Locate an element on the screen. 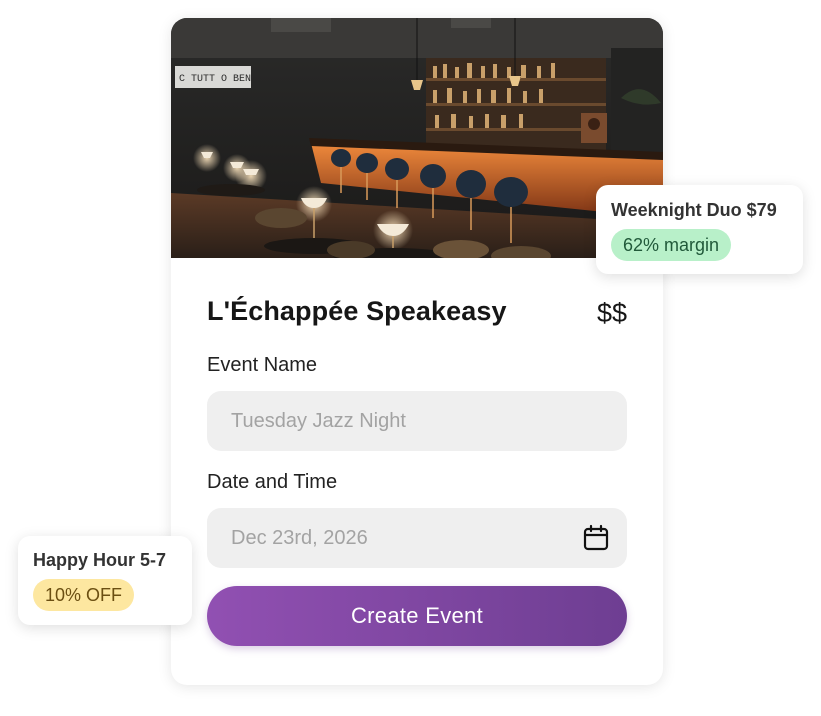 The width and height of the screenshot is (821, 716). price-level: $$ is located at coordinates (611, 313).